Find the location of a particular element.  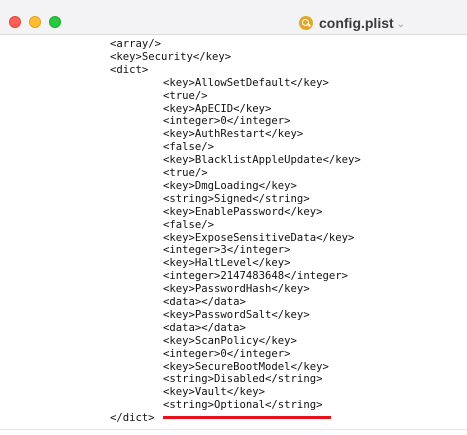

code-line: <key>ScanPolicy</key> is located at coordinates (230, 340).